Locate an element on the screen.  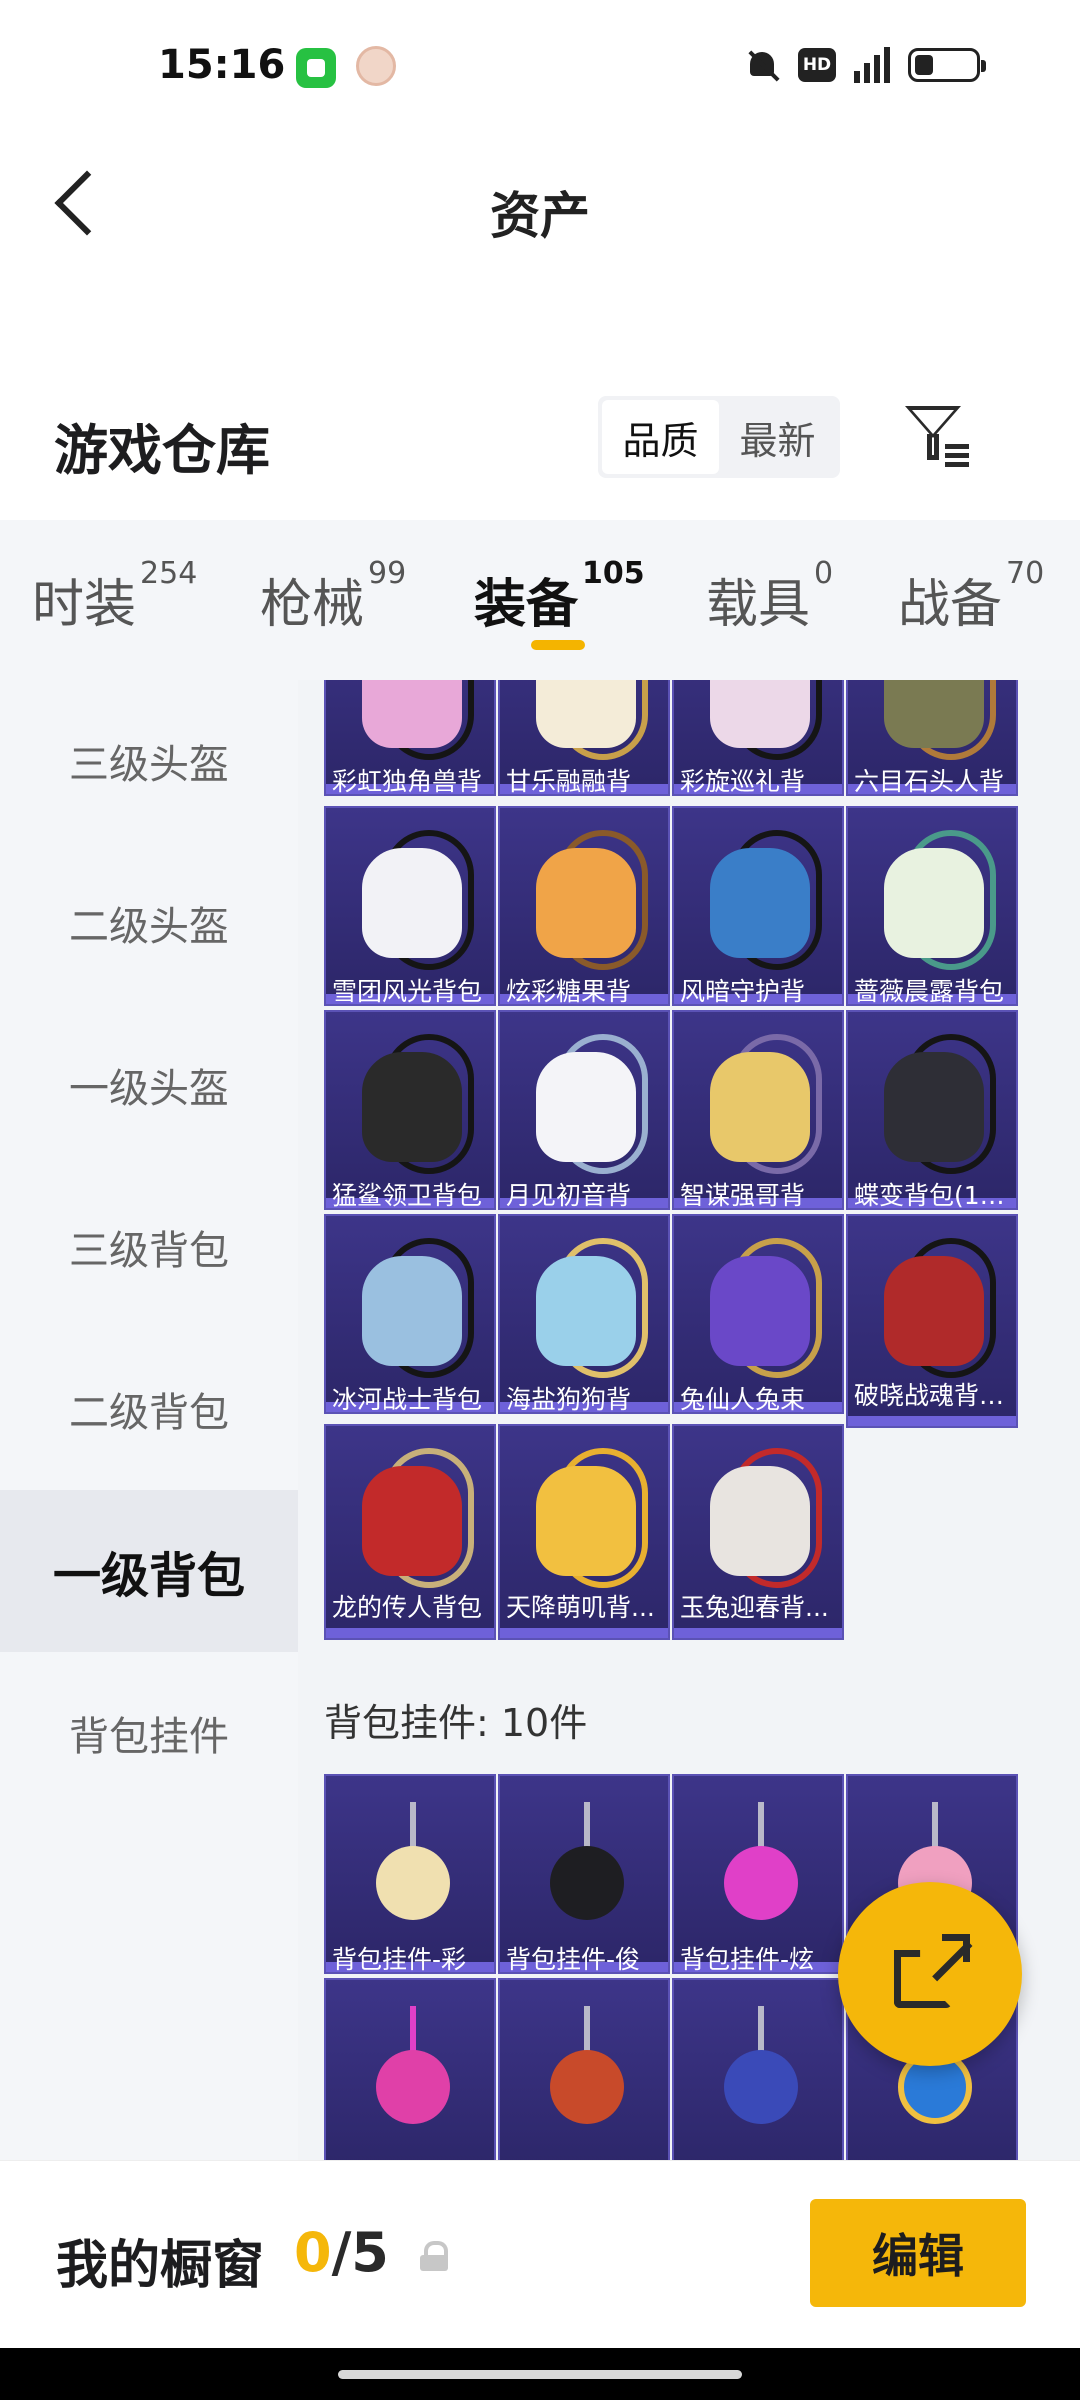
active-tab-indicator is located at coordinates (558, 645).